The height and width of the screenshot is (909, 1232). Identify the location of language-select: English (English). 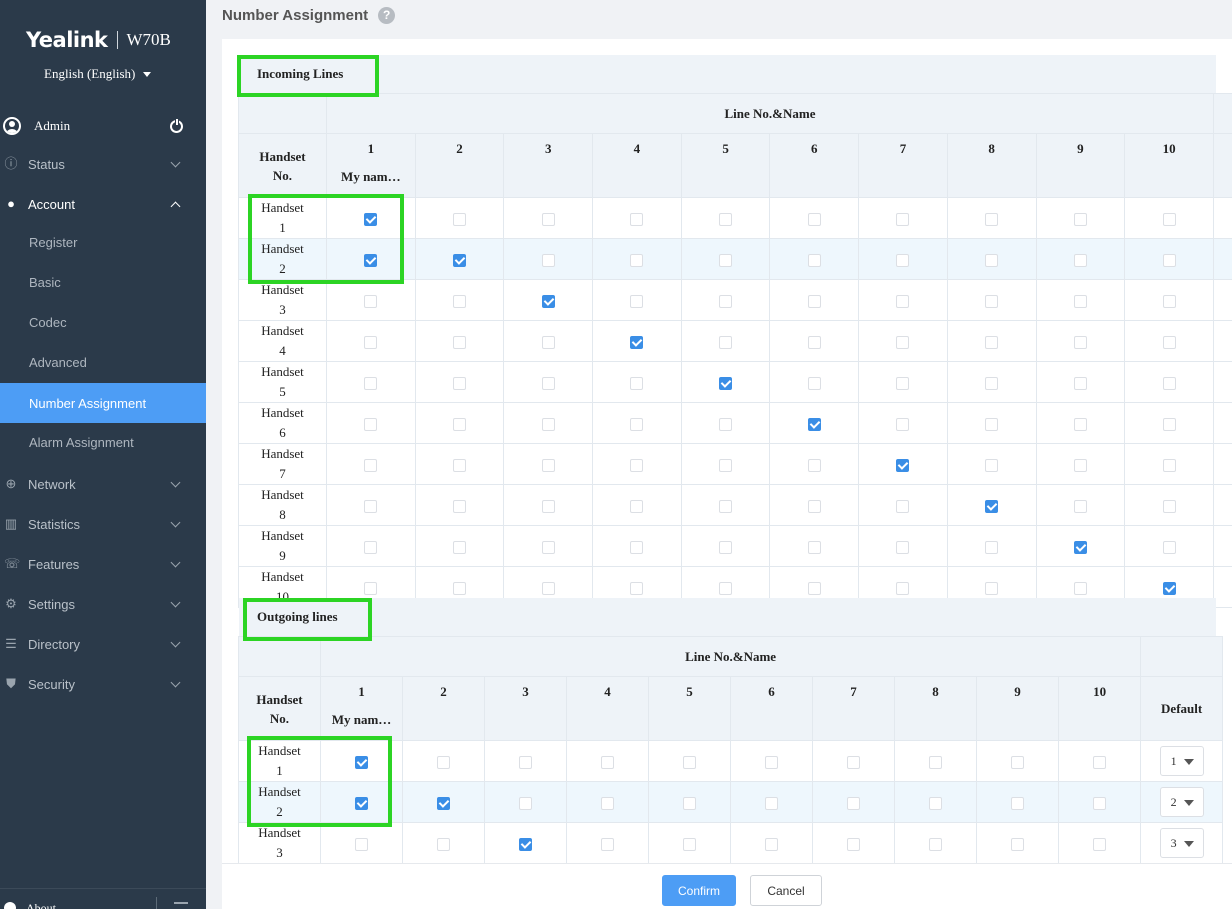
(98, 74).